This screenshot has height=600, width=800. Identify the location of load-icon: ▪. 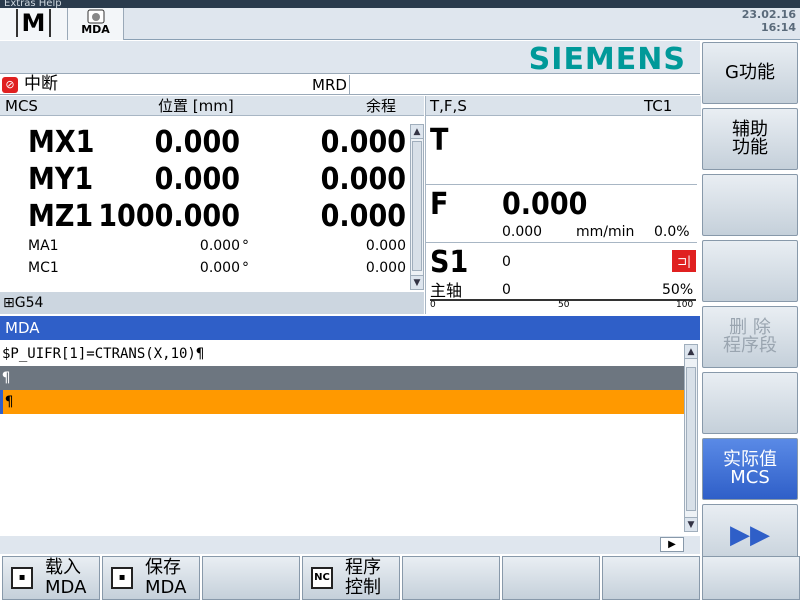
(22, 578).